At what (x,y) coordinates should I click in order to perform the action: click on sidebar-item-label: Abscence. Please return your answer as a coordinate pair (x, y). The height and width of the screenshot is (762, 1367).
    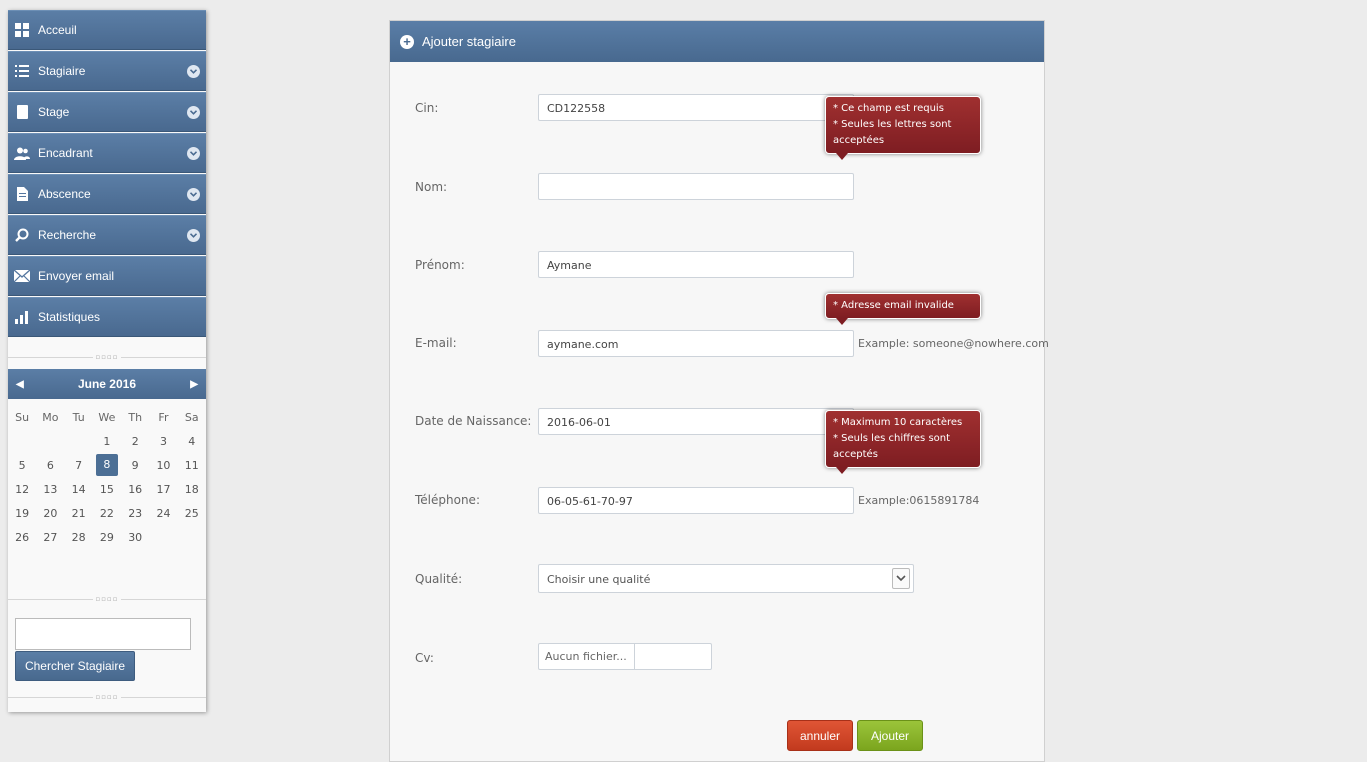
    Looking at the image, I should click on (64, 194).